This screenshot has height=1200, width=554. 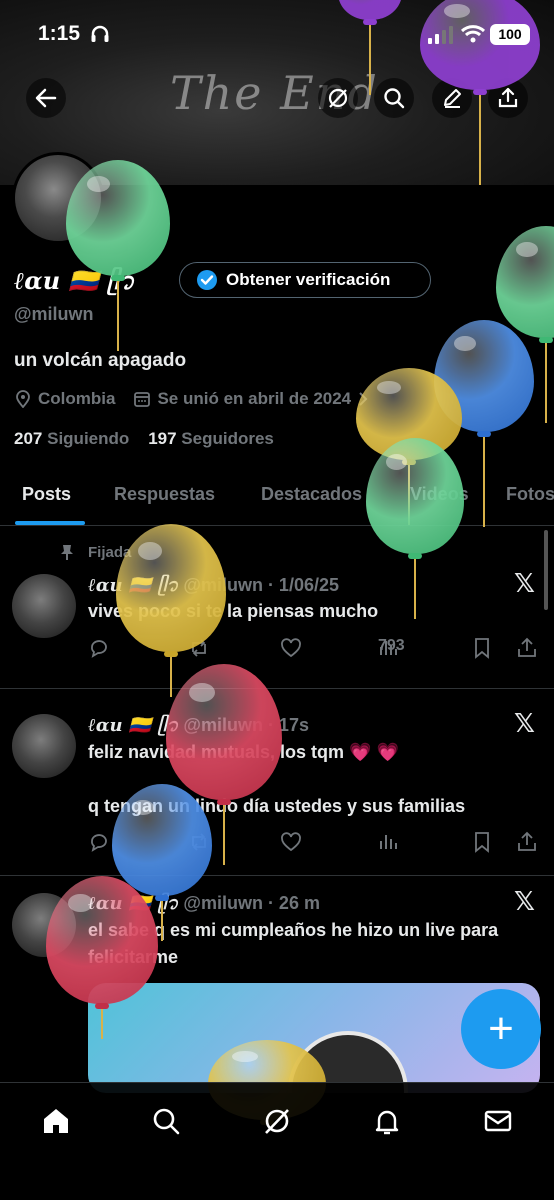 What do you see at coordinates (525, 326) in the screenshot?
I see `balloon` at bounding box center [525, 326].